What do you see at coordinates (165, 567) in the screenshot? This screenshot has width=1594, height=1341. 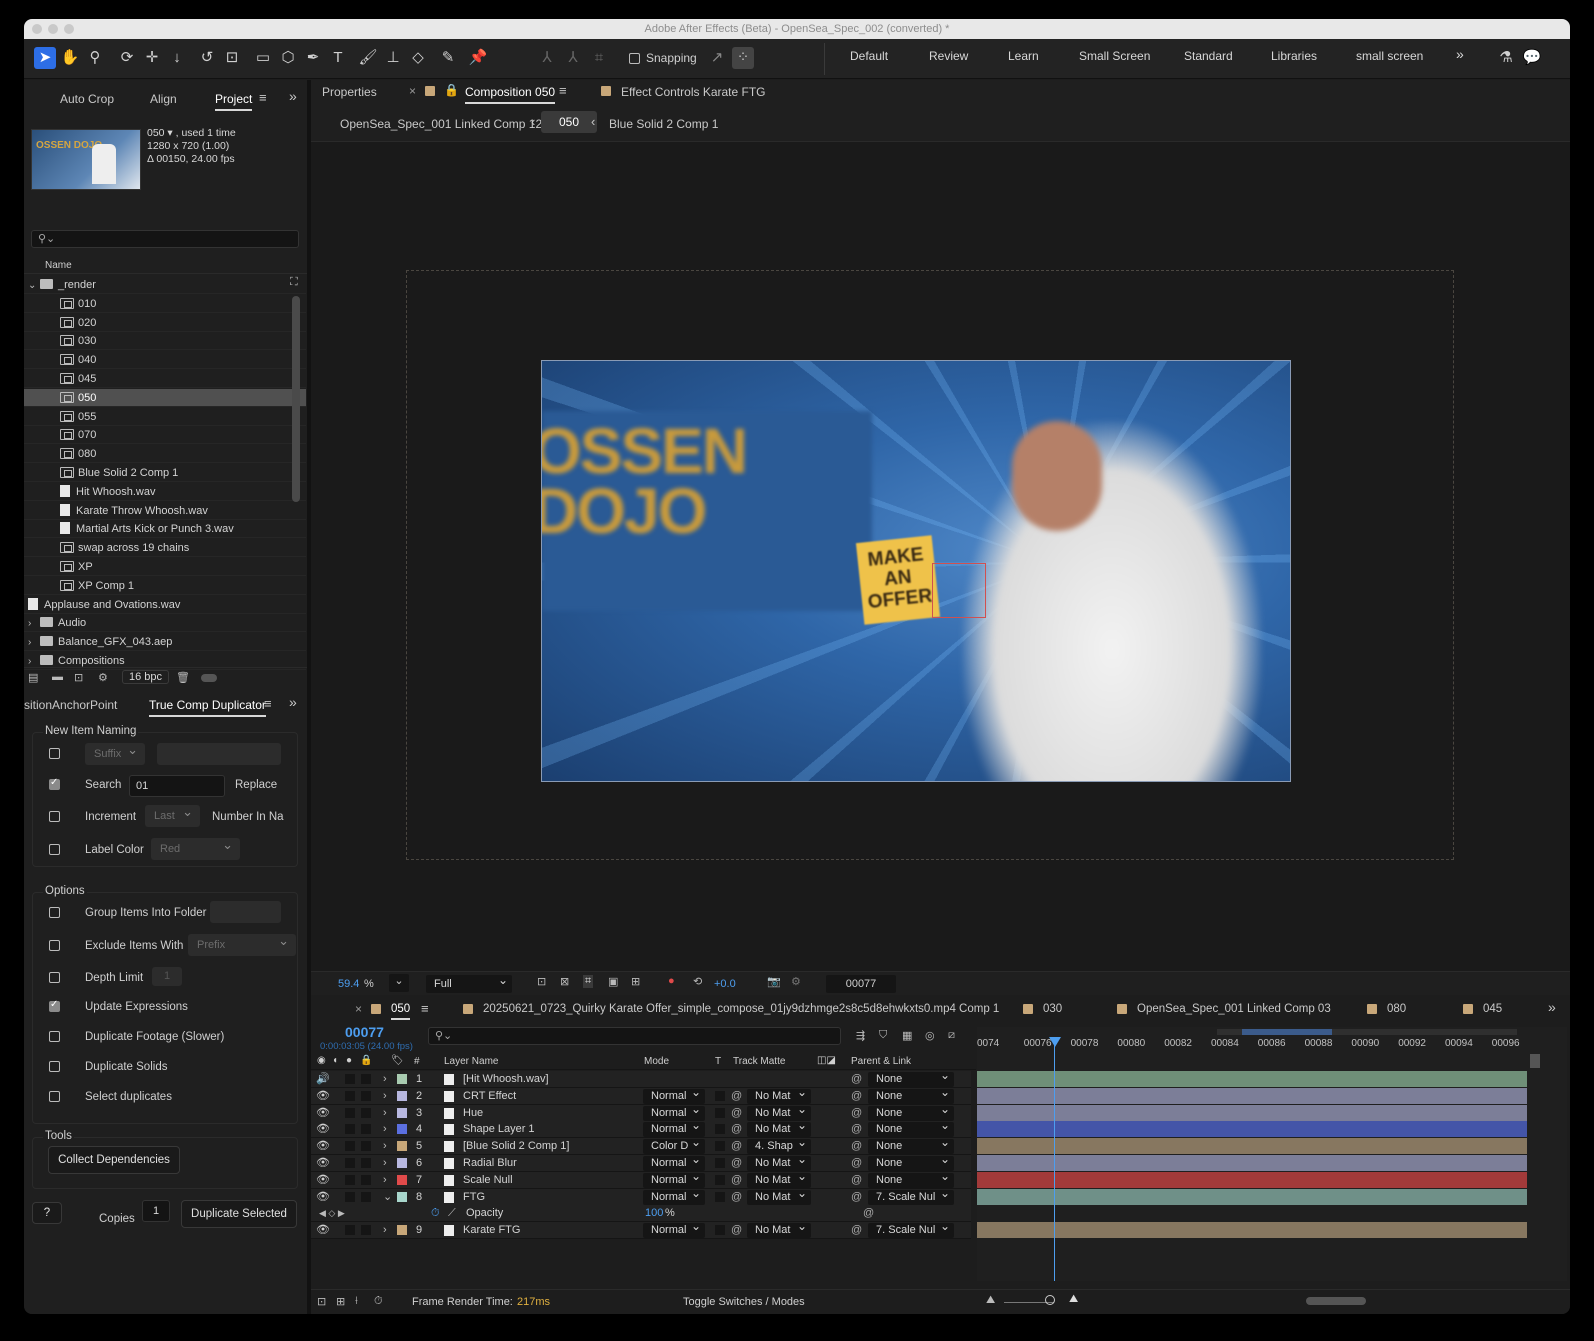 I see `project-item: XP` at bounding box center [165, 567].